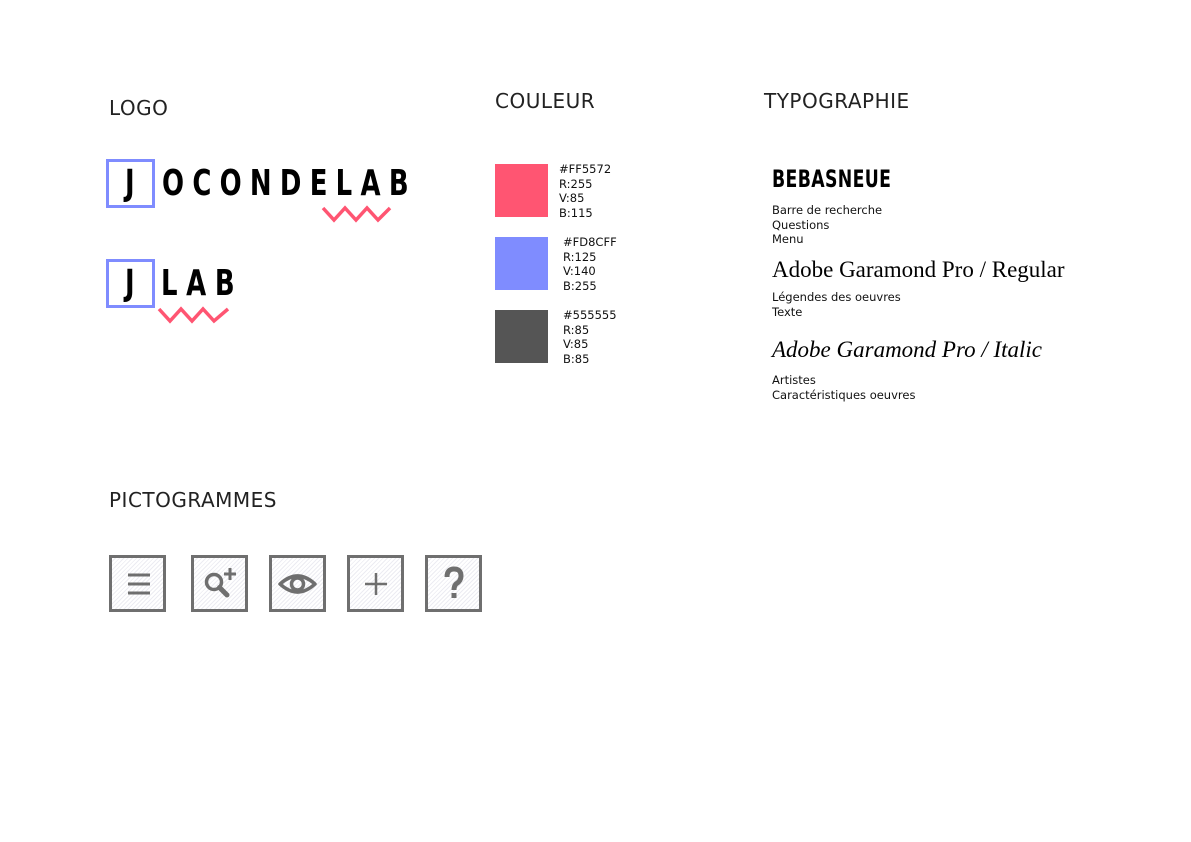 The width and height of the screenshot is (1191, 842). What do you see at coordinates (576, 183) in the screenshot?
I see `color-r: R:255` at bounding box center [576, 183].